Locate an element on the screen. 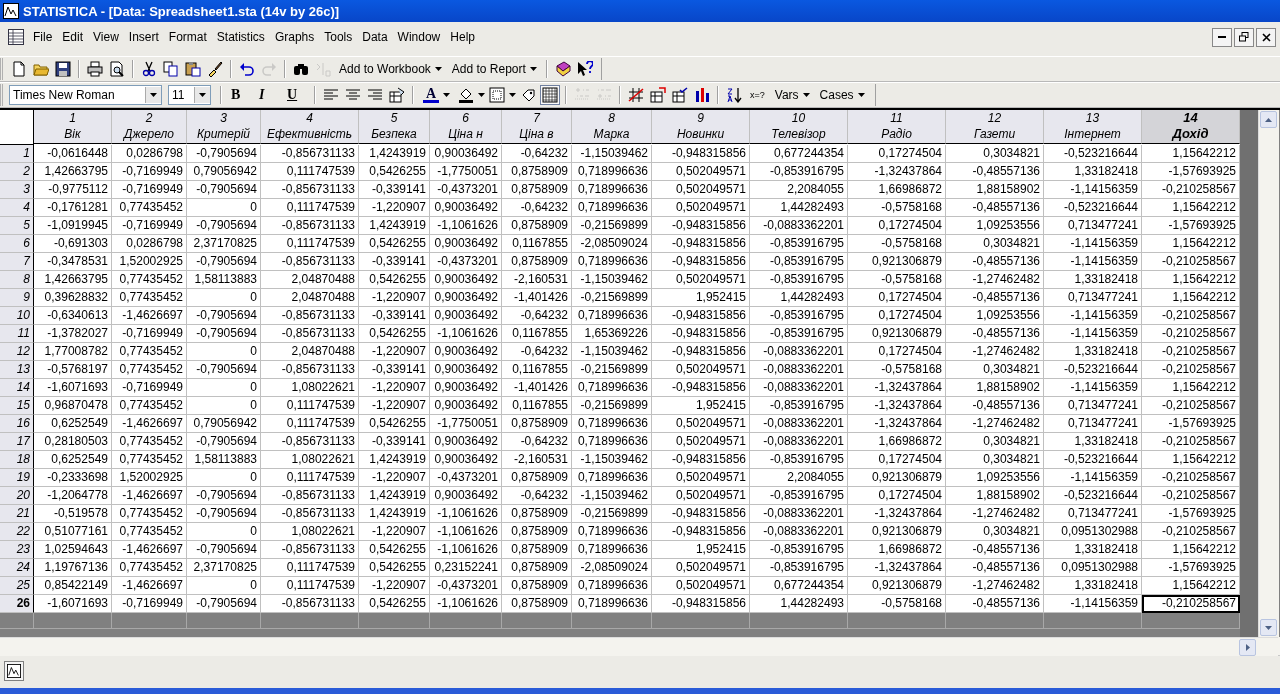  scroll-up-button is located at coordinates (1268, 119).